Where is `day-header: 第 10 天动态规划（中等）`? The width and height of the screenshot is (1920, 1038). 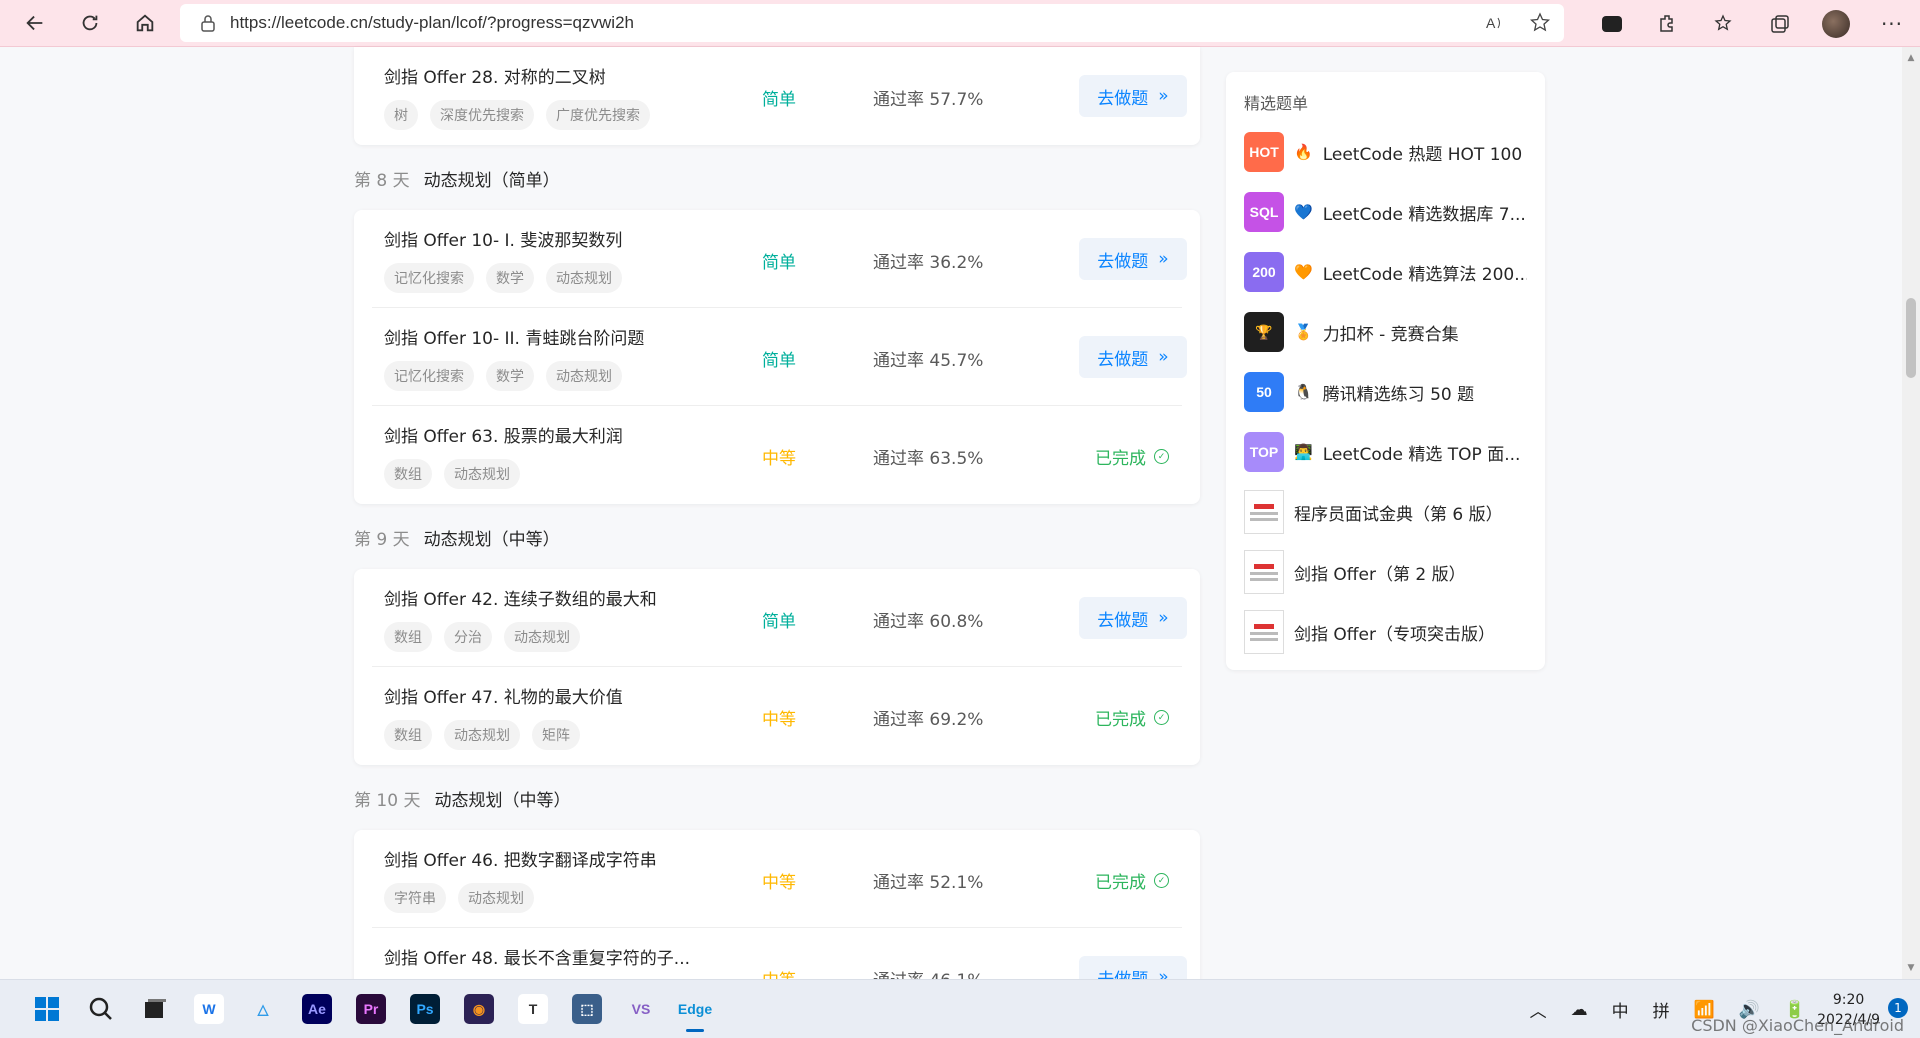
day-header: 第 10 天动态规划（中等） is located at coordinates (777, 797).